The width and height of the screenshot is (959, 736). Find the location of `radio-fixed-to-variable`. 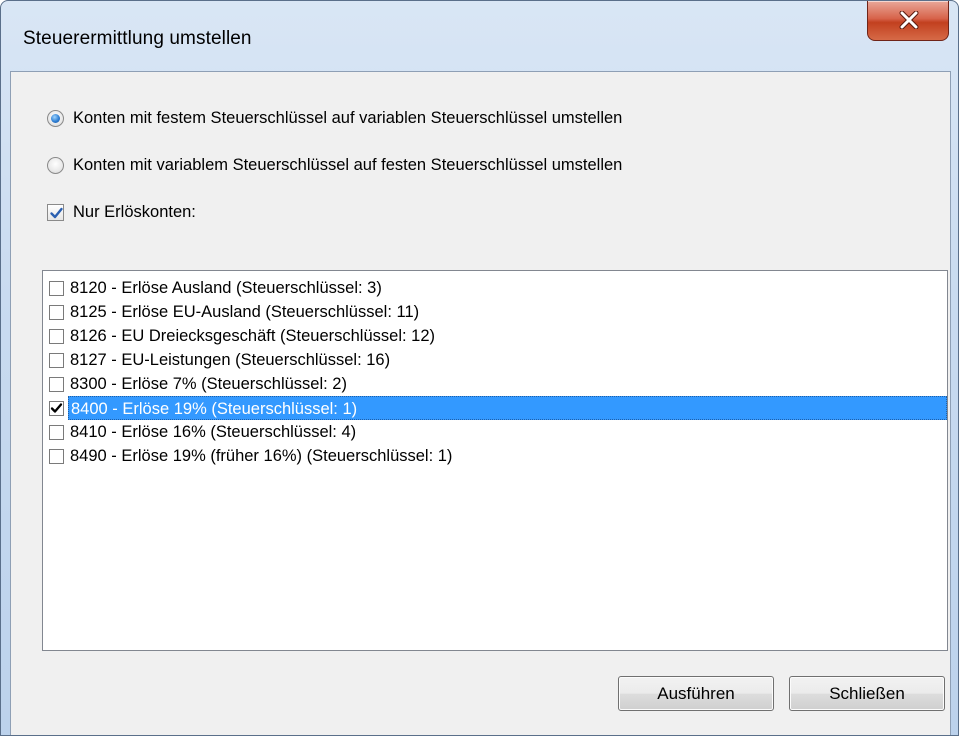

radio-fixed-to-variable is located at coordinates (55, 118).